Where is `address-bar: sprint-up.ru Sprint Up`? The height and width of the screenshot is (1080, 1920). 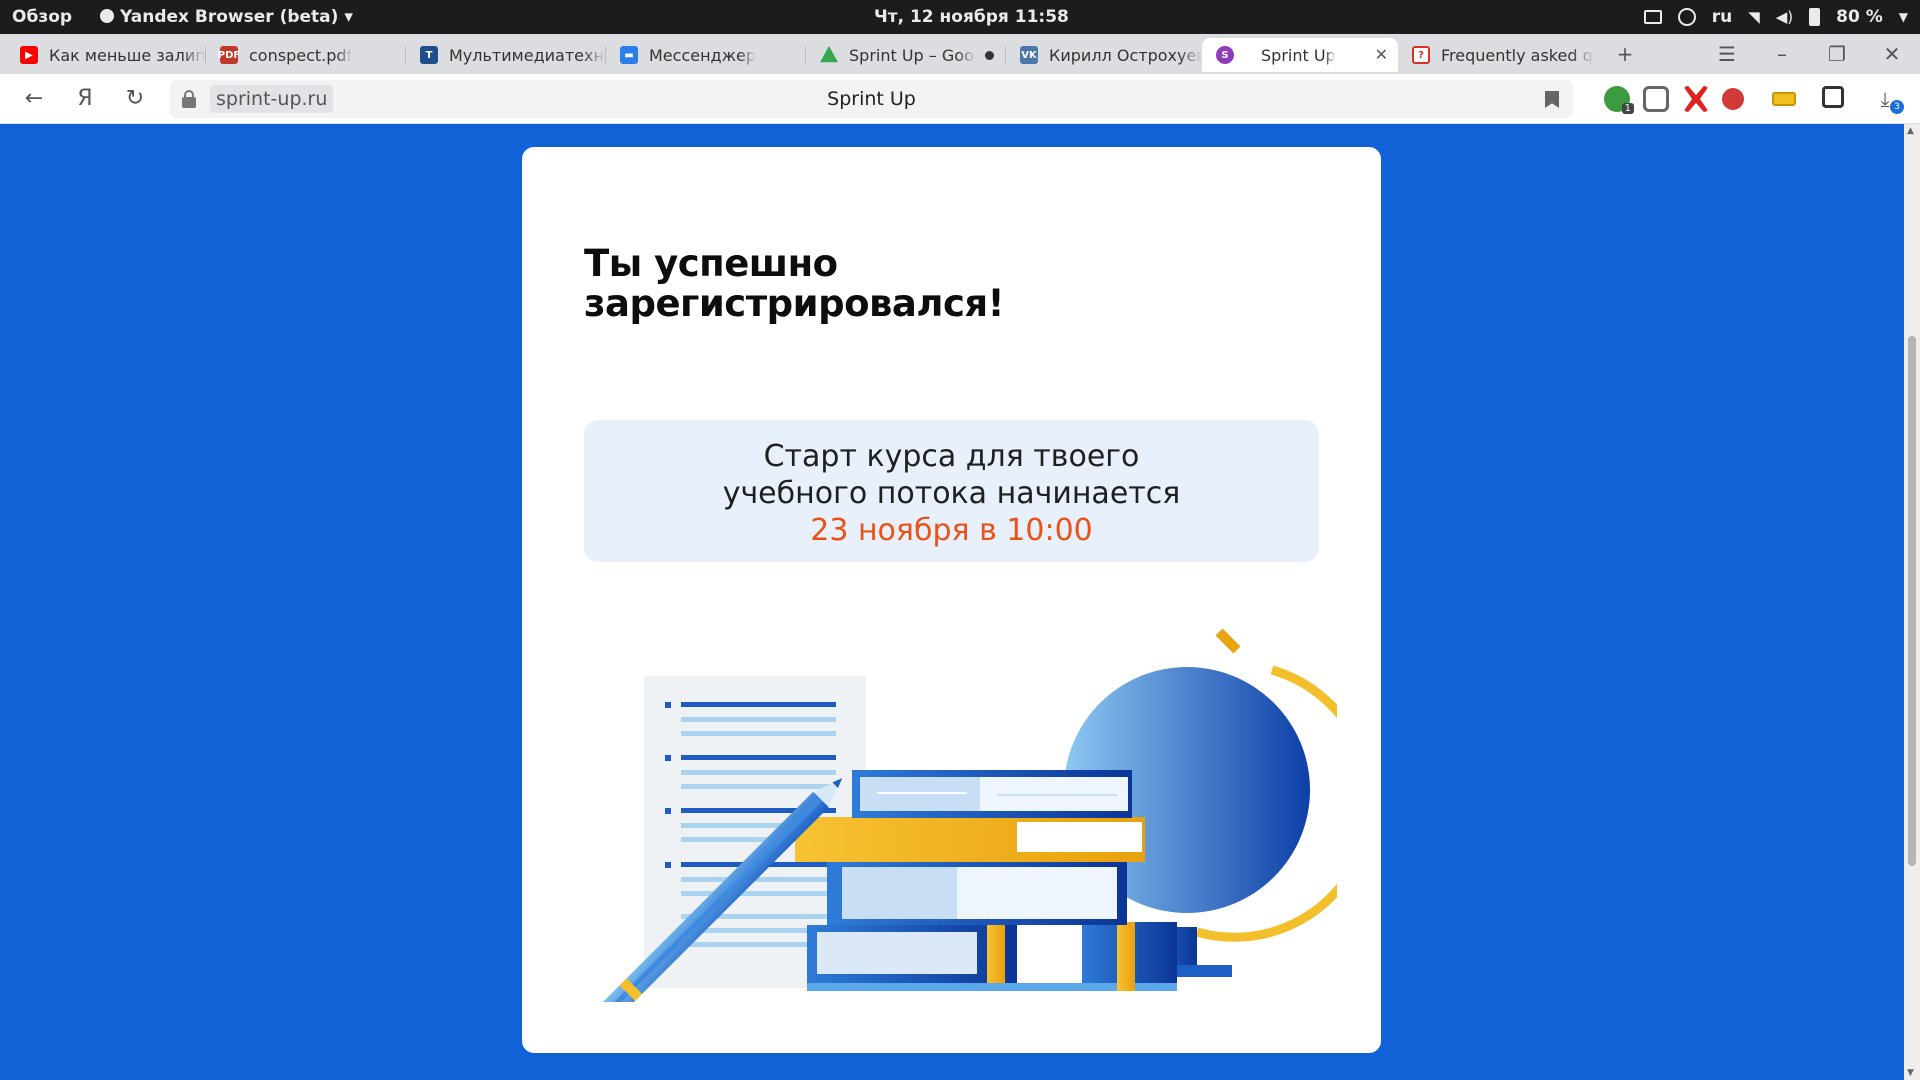
address-bar: sprint-up.ru Sprint Up is located at coordinates (871, 99).